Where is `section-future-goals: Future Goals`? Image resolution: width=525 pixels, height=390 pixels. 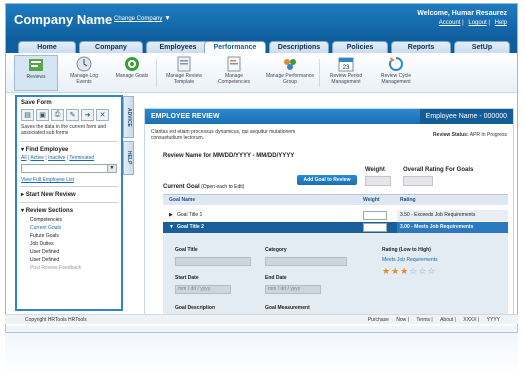 section-future-goals: Future Goals is located at coordinates (75, 236).